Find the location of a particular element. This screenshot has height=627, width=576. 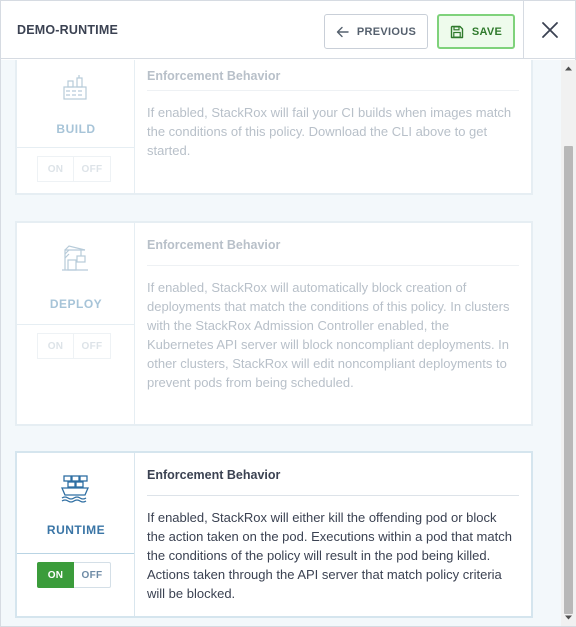

deploy-enforcement-heading: Enforcement Behavior is located at coordinates (214, 245).